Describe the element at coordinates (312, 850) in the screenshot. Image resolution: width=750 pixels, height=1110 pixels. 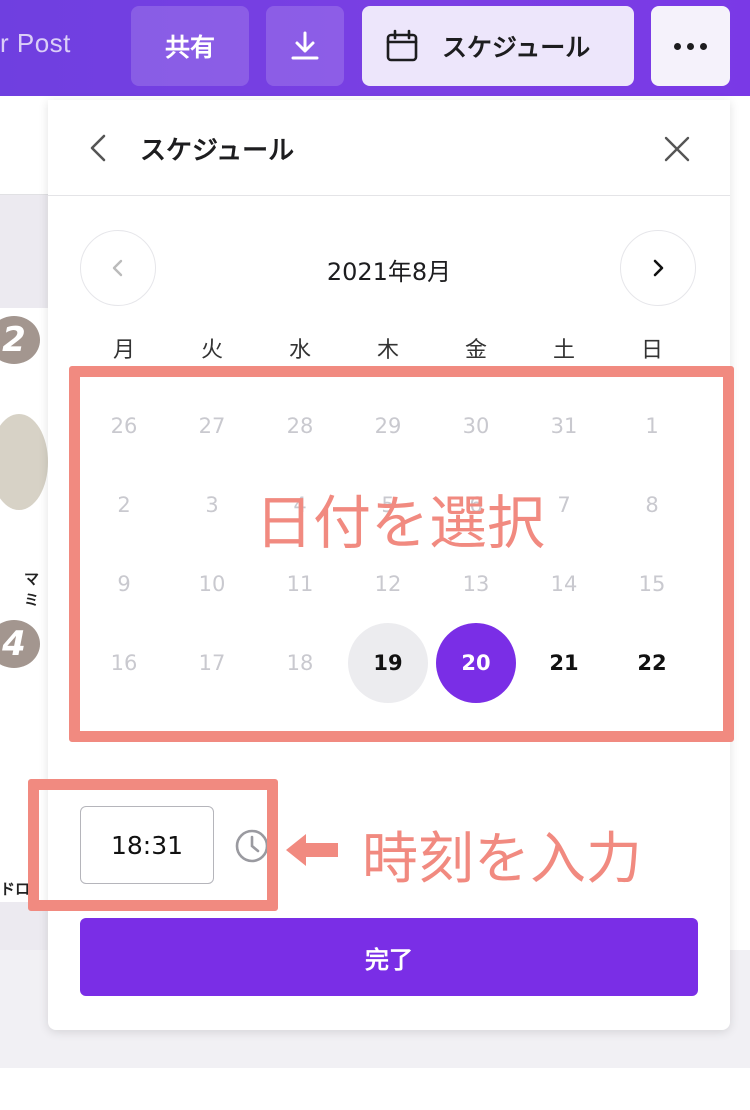
I see `arrow-left-icon` at that location.